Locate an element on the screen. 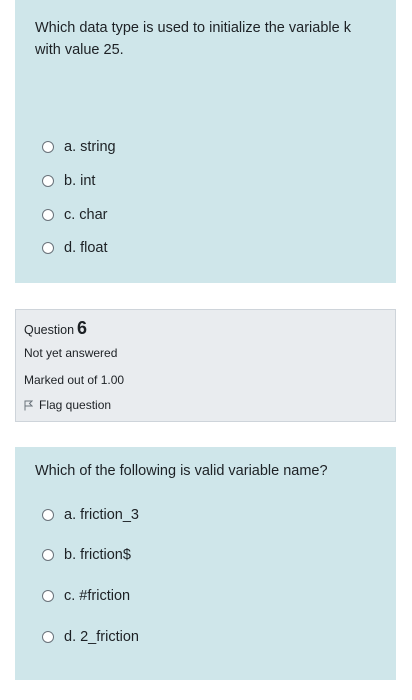  q5-option-d: d. float is located at coordinates (75, 248).